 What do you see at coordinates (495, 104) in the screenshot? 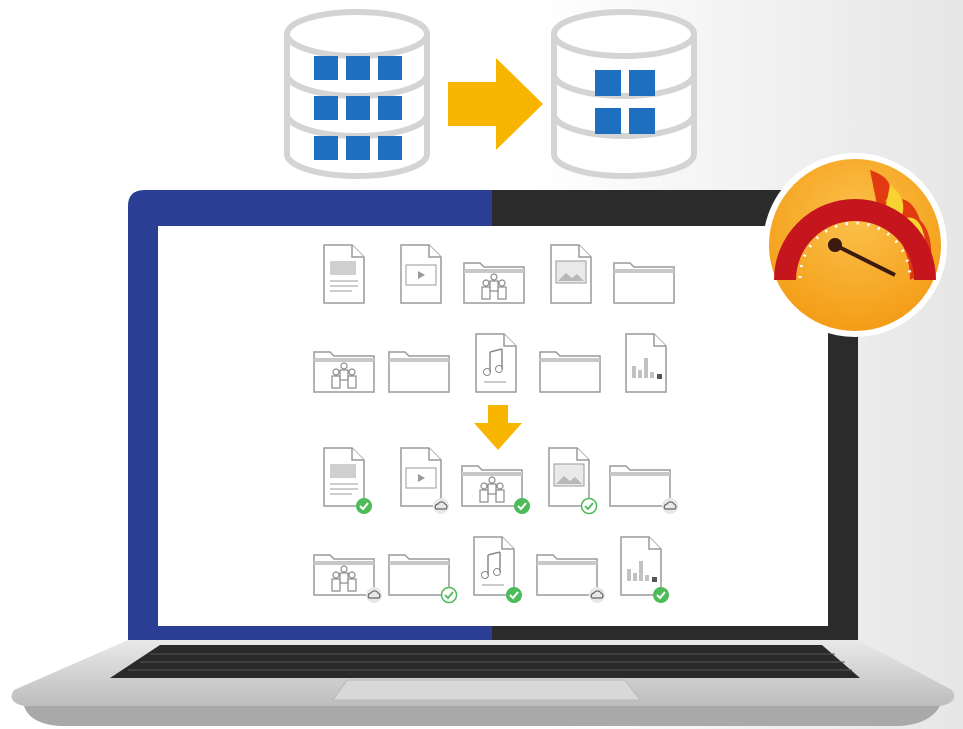
I see `migrate-arrow-icon` at bounding box center [495, 104].